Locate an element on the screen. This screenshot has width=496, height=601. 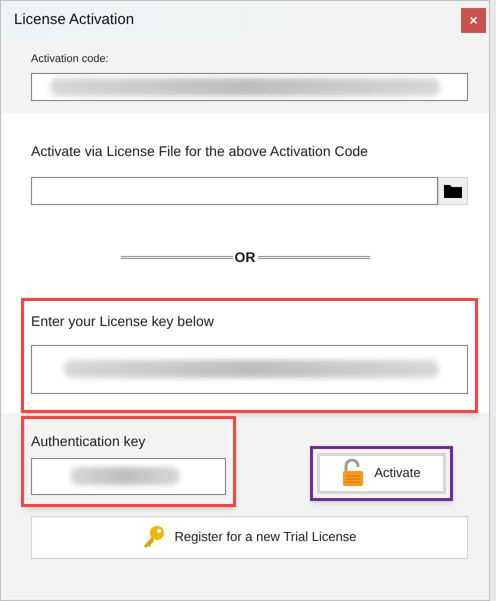
license-file-field is located at coordinates (234, 190).